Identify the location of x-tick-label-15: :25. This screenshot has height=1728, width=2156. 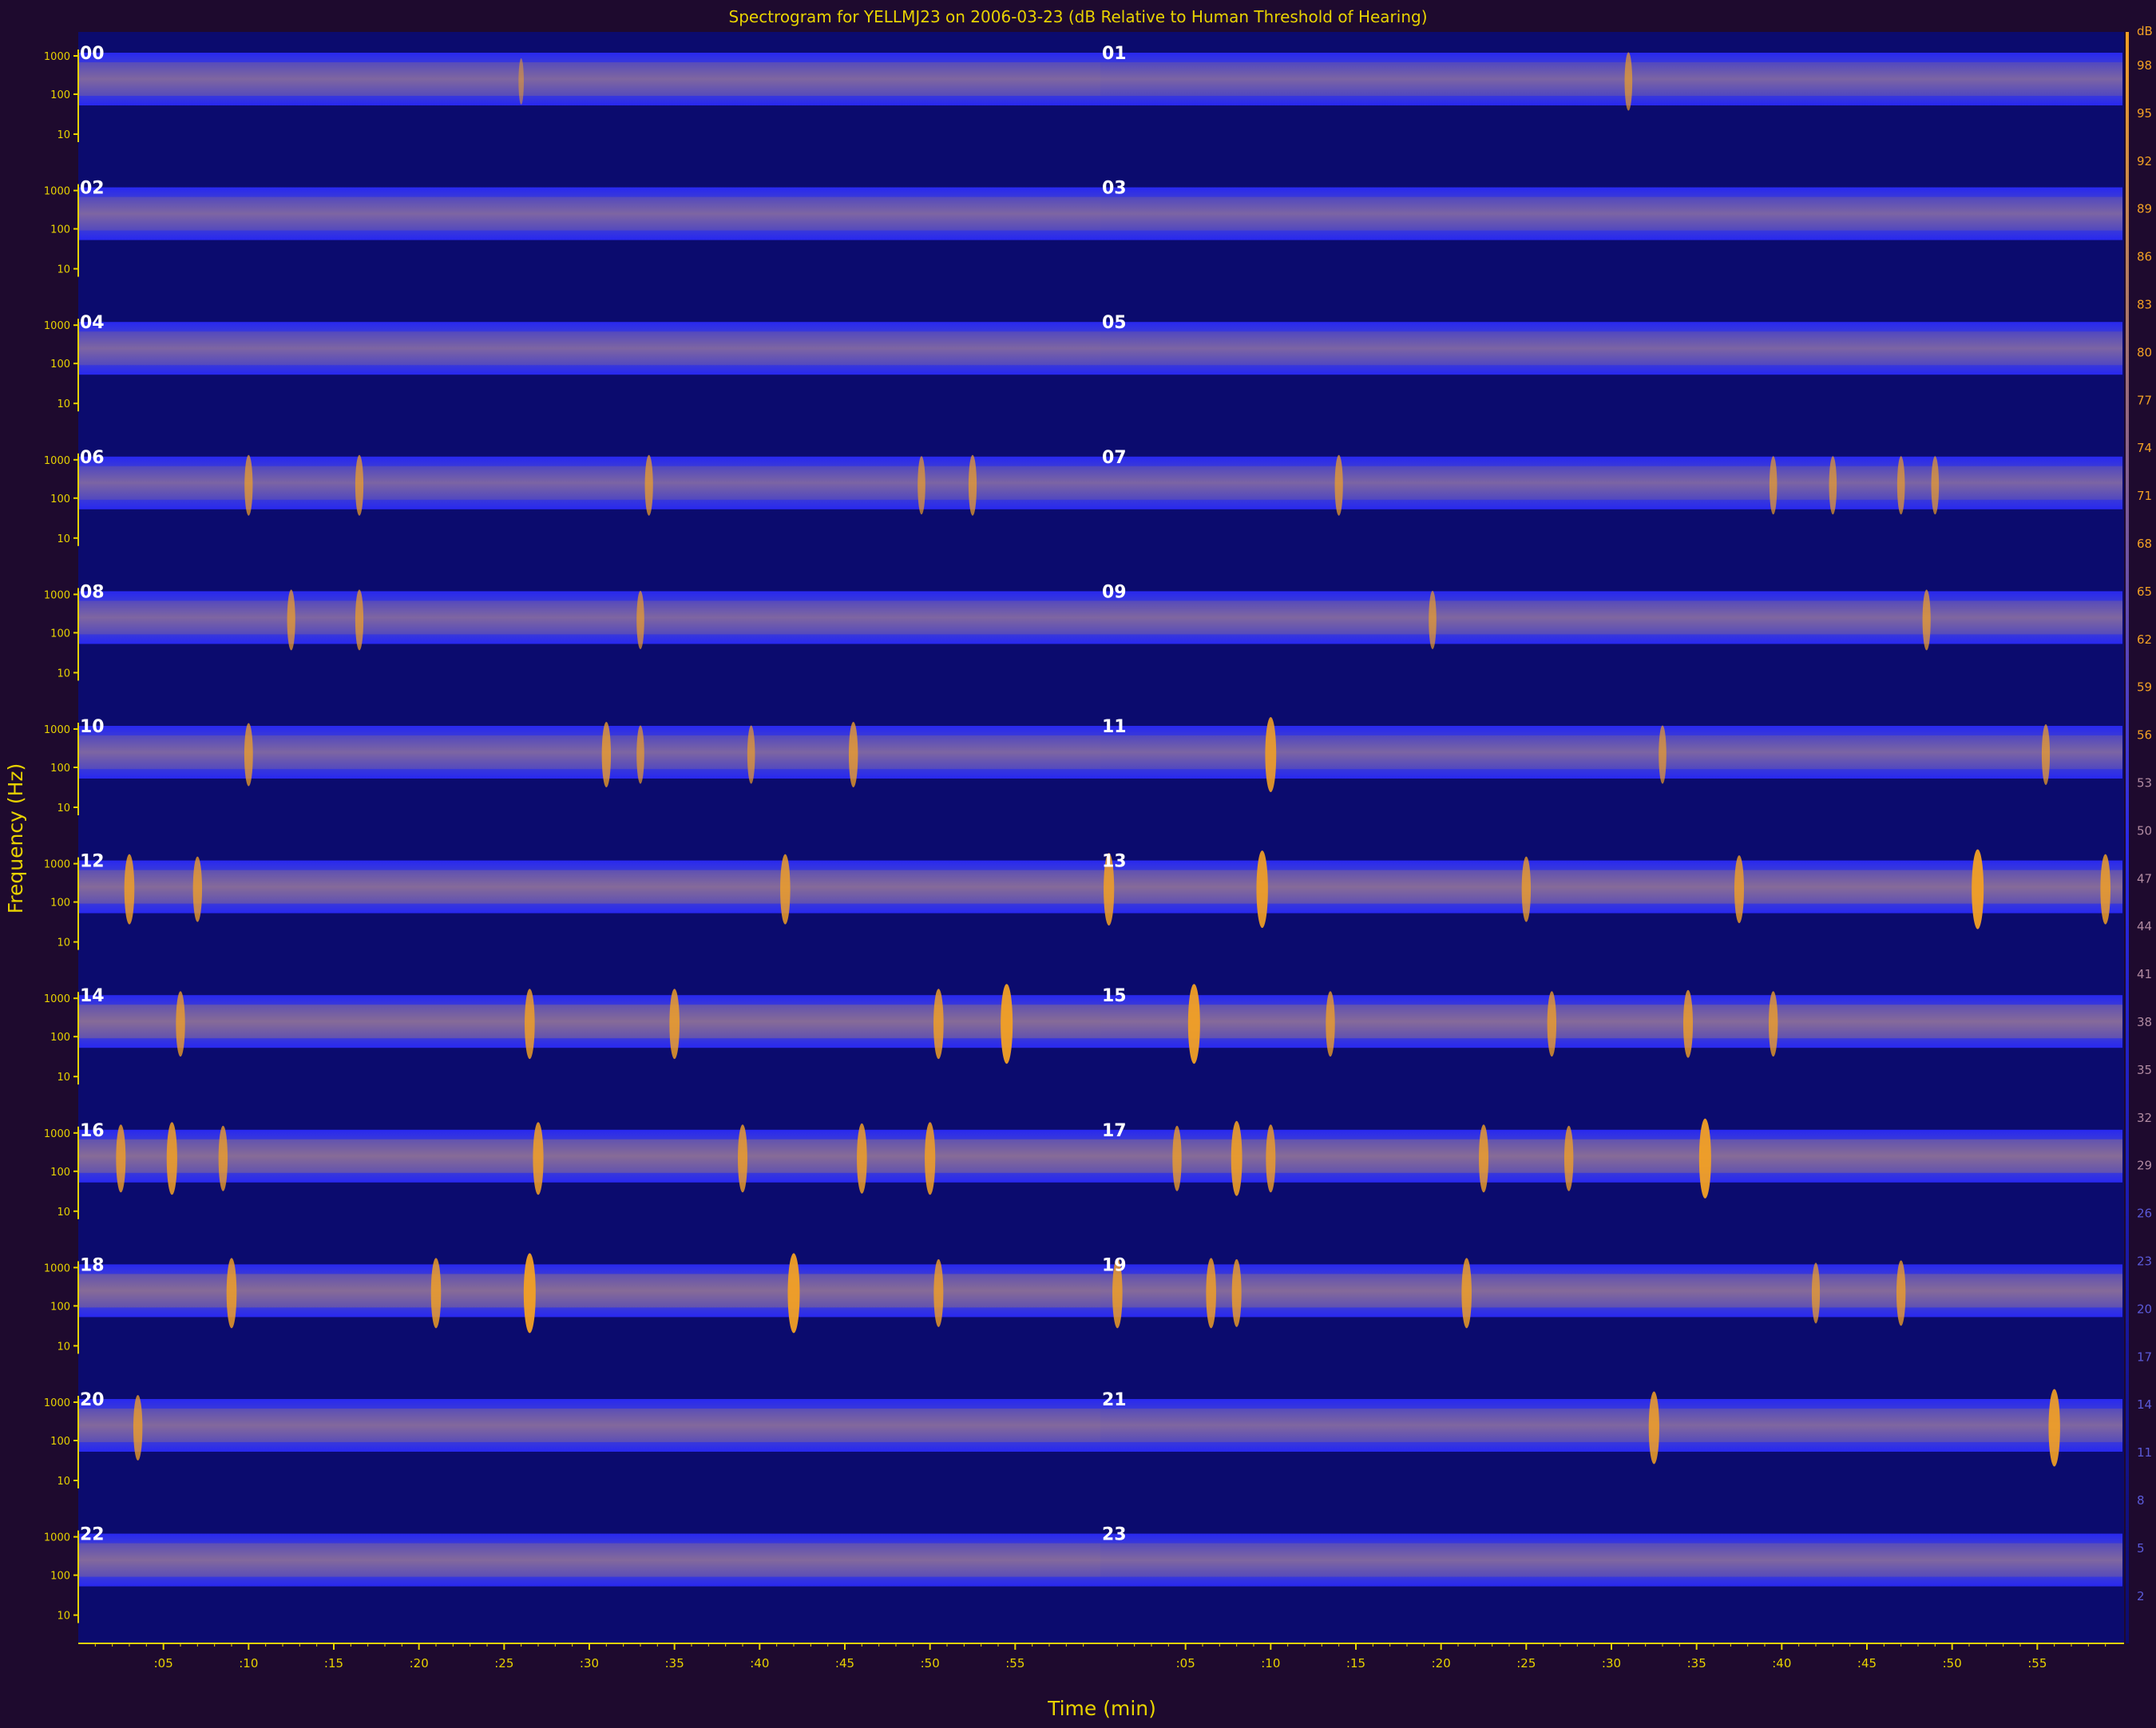
(1526, 1663).